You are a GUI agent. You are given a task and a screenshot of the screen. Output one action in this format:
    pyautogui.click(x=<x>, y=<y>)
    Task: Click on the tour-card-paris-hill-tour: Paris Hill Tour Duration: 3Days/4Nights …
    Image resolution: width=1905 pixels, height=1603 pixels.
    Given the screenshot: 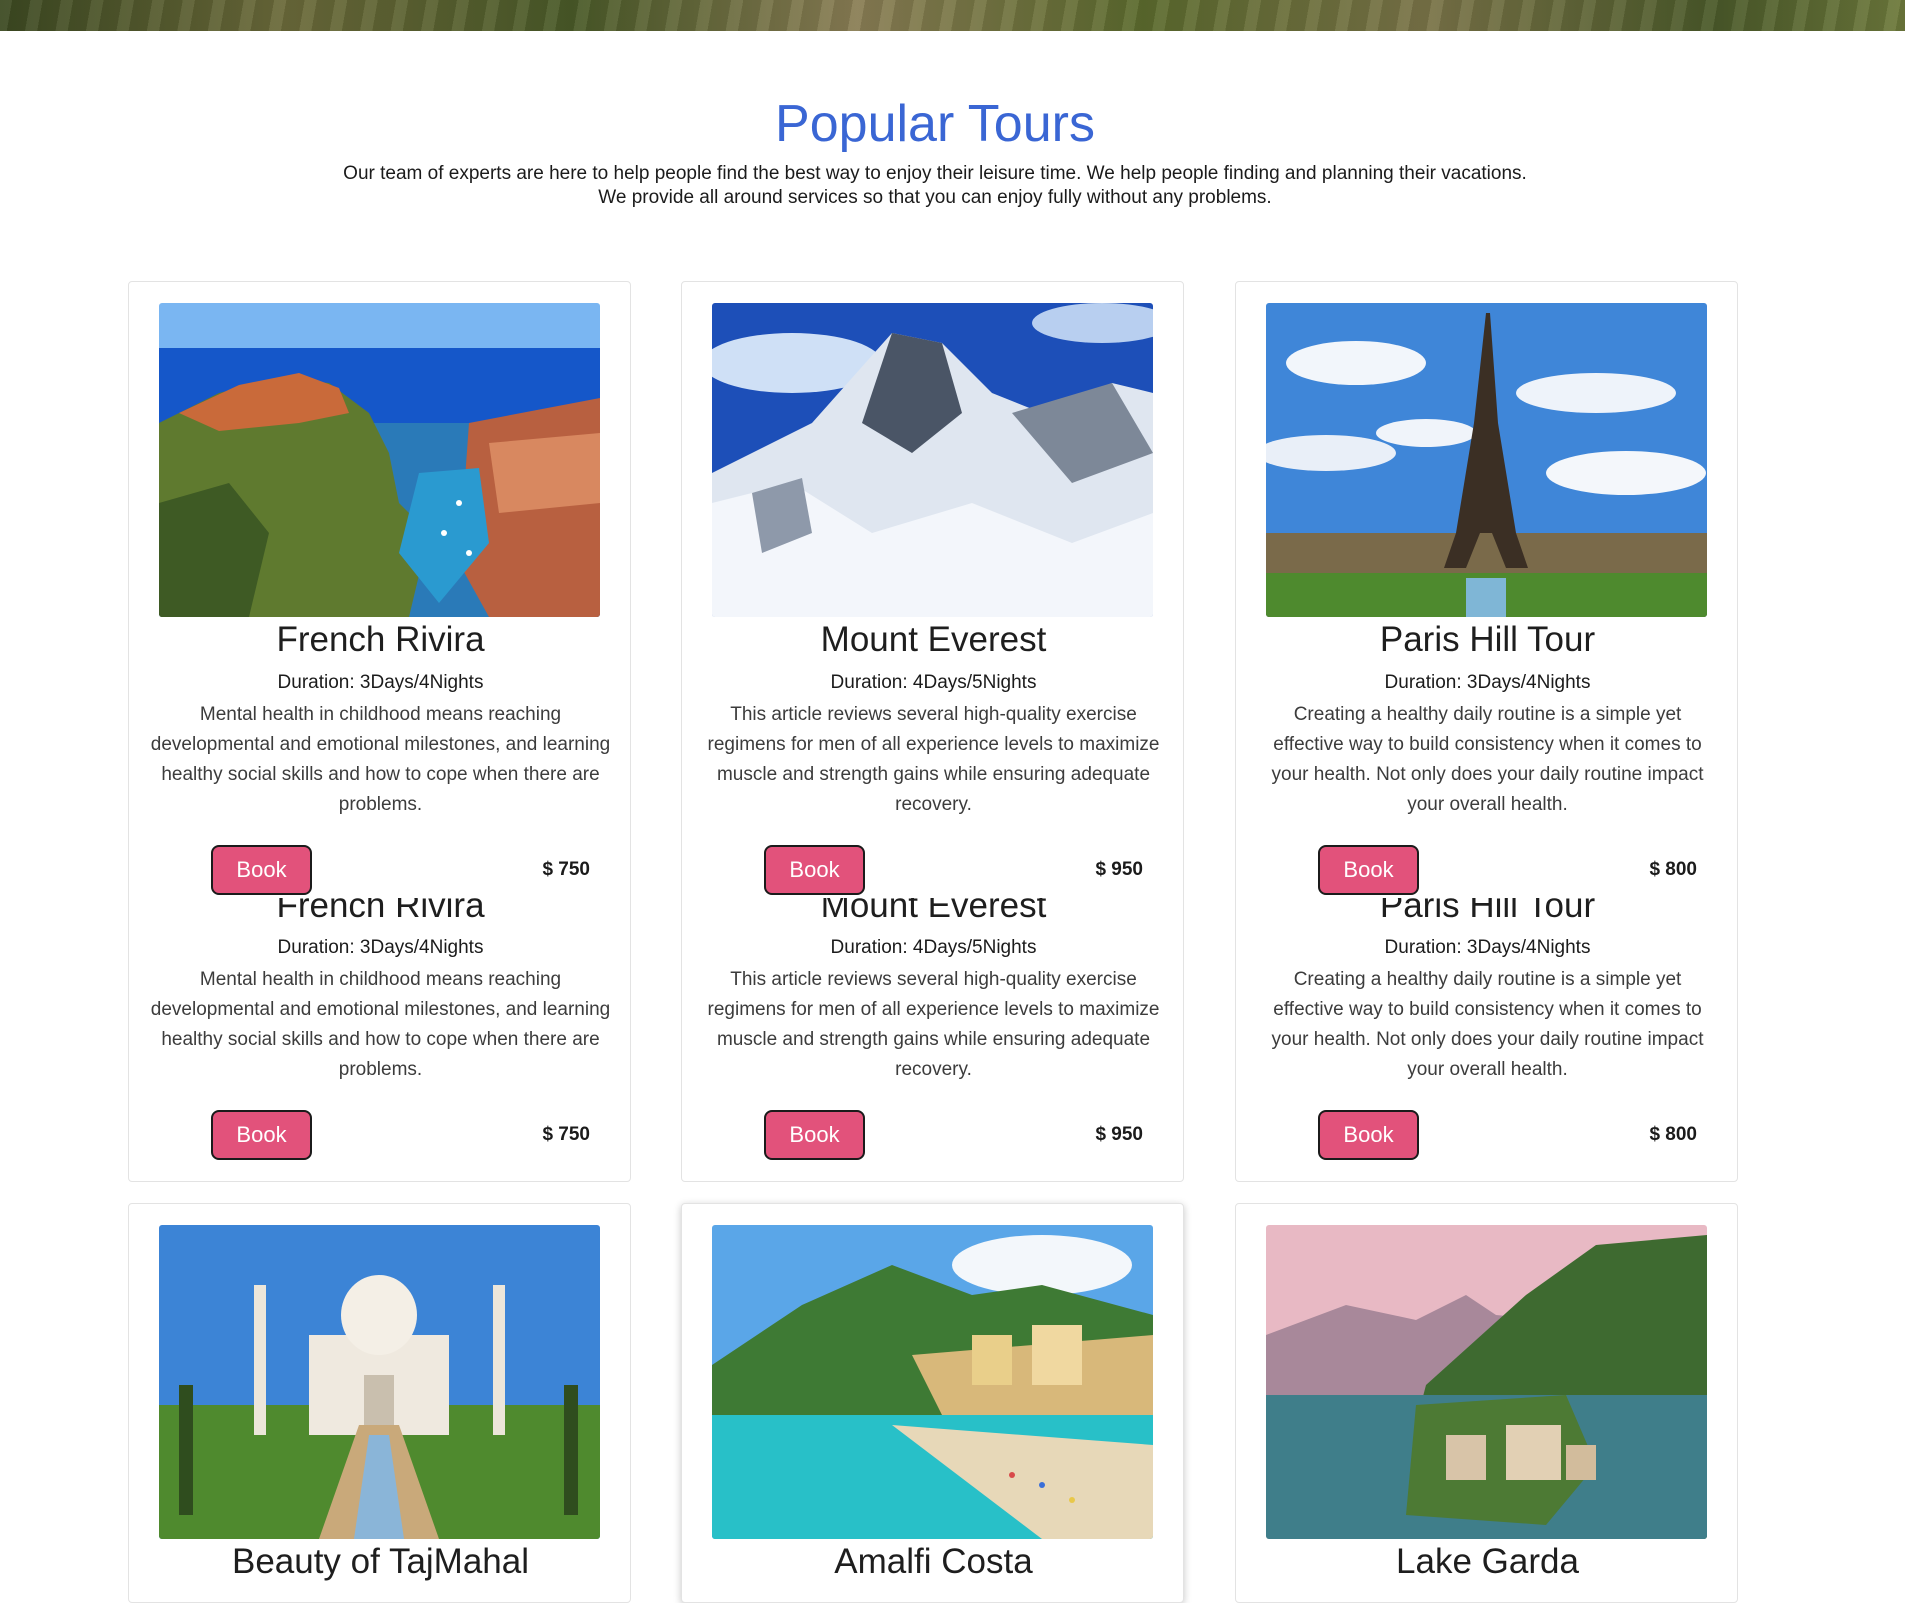 What is the action you would take?
    pyautogui.click(x=1486, y=731)
    